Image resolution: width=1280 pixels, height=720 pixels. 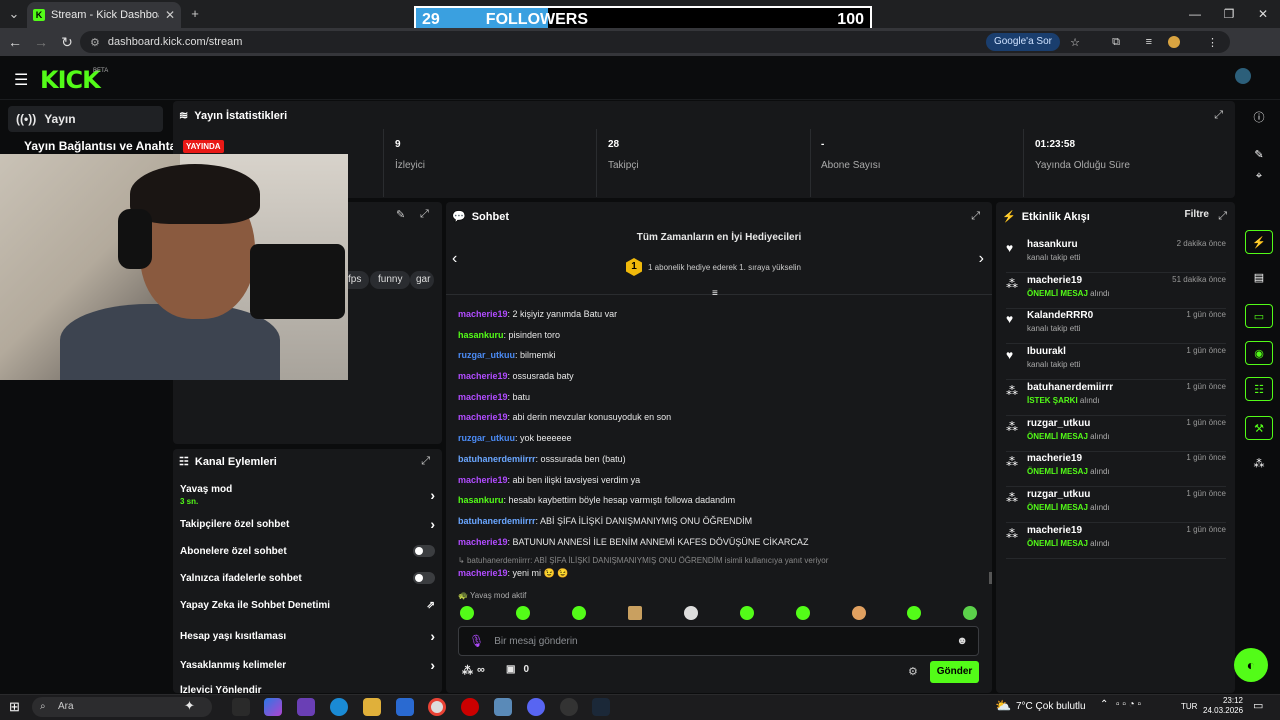 What do you see at coordinates (307, 605) in the screenshot?
I see `ai-moderation-row: Yapay Zeka ile Sohbet Denetimi ⇗` at bounding box center [307, 605].